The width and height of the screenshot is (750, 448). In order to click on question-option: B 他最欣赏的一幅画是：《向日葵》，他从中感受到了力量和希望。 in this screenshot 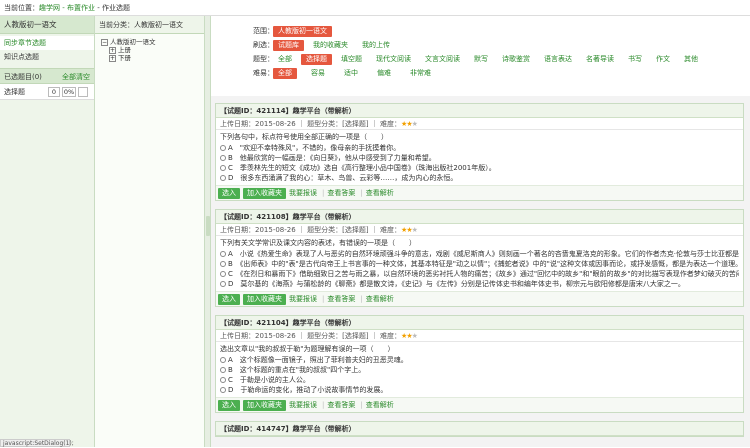, I will do `click(479, 158)`.